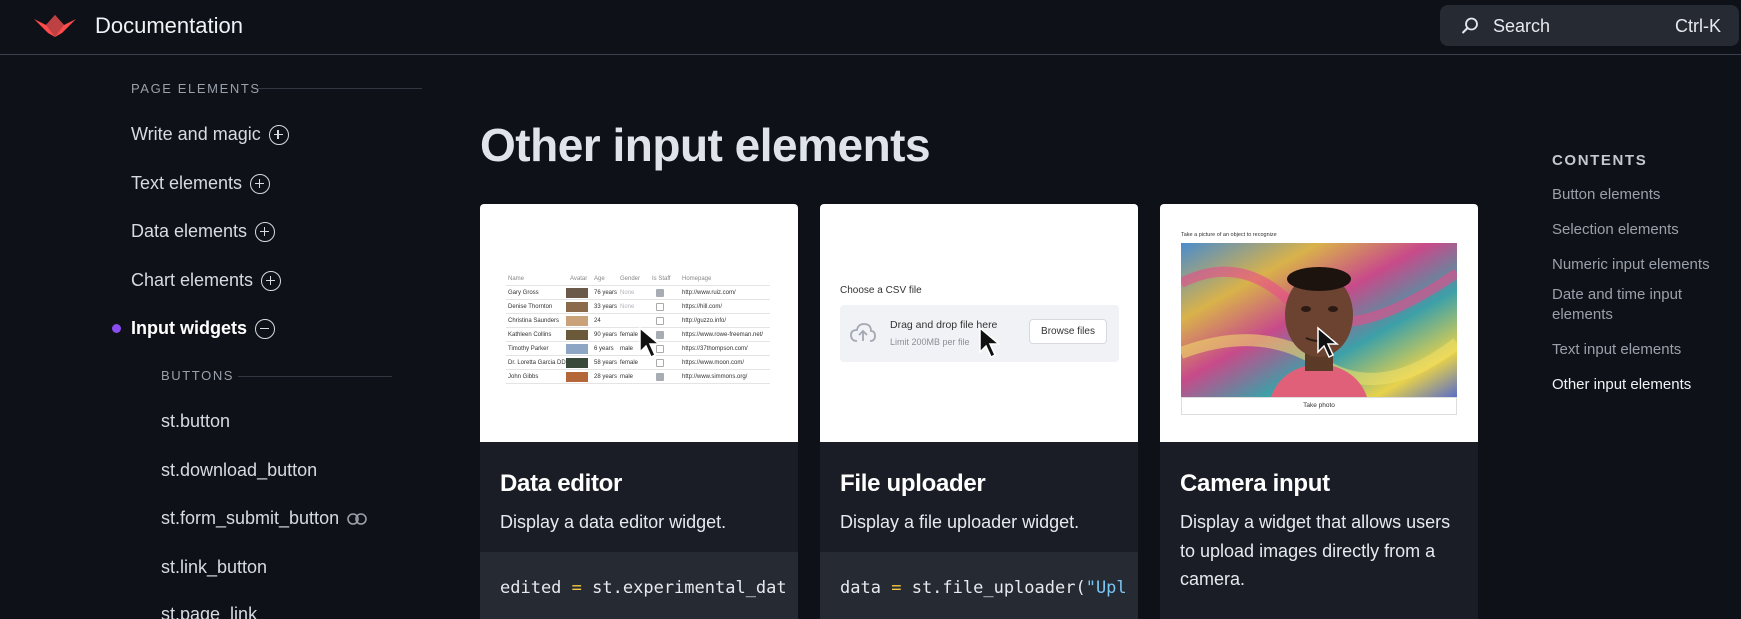  Describe the element at coordinates (1106, 588) in the screenshot. I see `code-string: "Upl` at that location.